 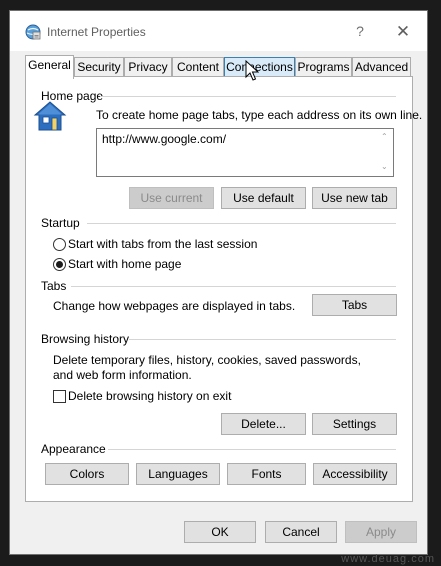 What do you see at coordinates (149, 396) in the screenshot?
I see `delete-history-on-exit-label: Delete browsing history on exit` at bounding box center [149, 396].